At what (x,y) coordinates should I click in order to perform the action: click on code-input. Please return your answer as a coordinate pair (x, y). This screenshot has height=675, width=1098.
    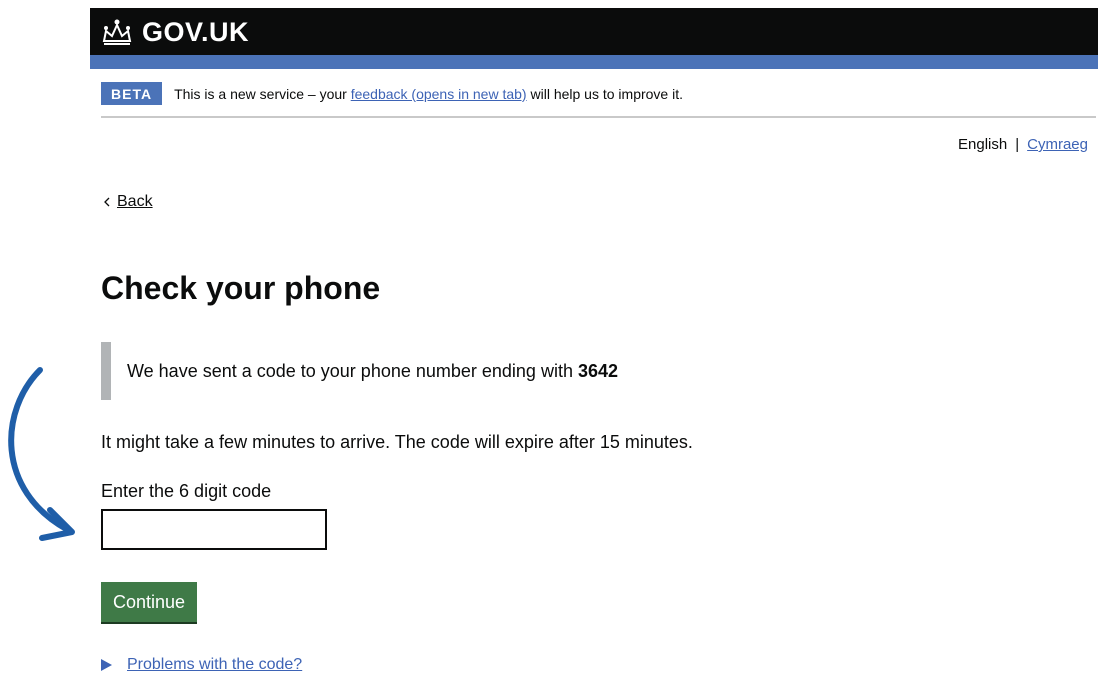
    Looking at the image, I should click on (214, 529).